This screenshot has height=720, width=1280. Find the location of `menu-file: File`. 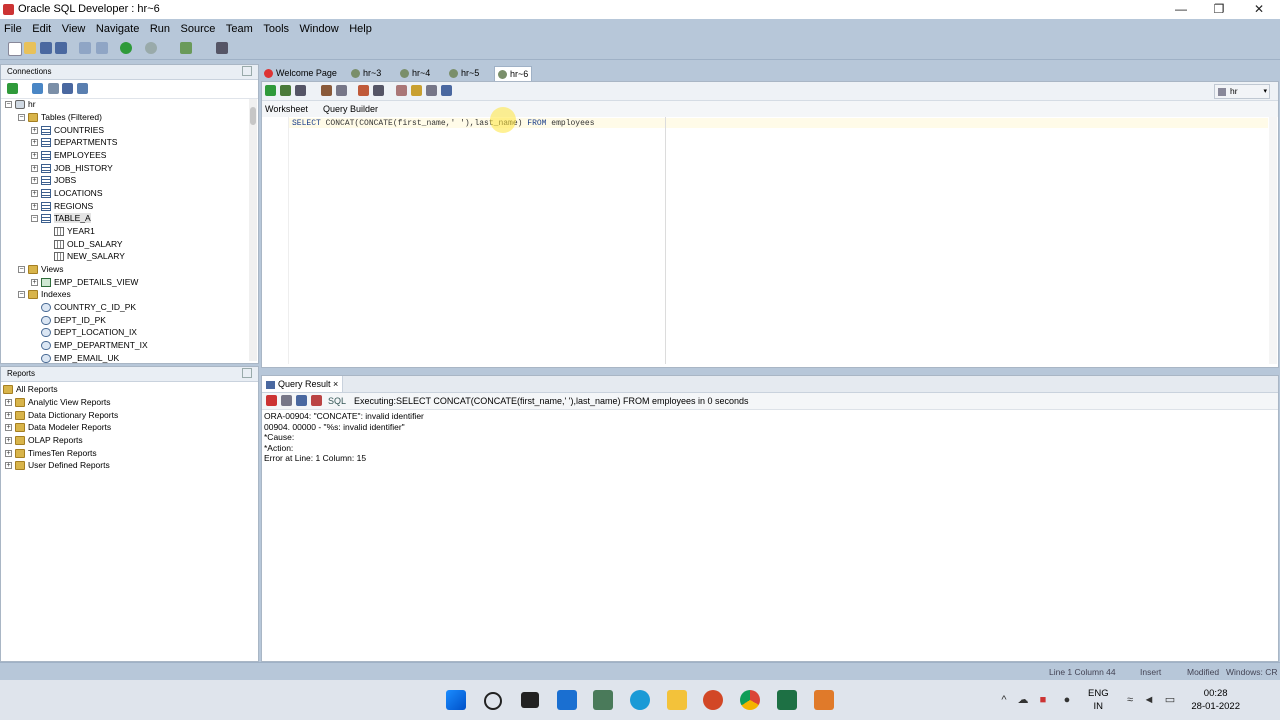

menu-file: File is located at coordinates (13, 29).